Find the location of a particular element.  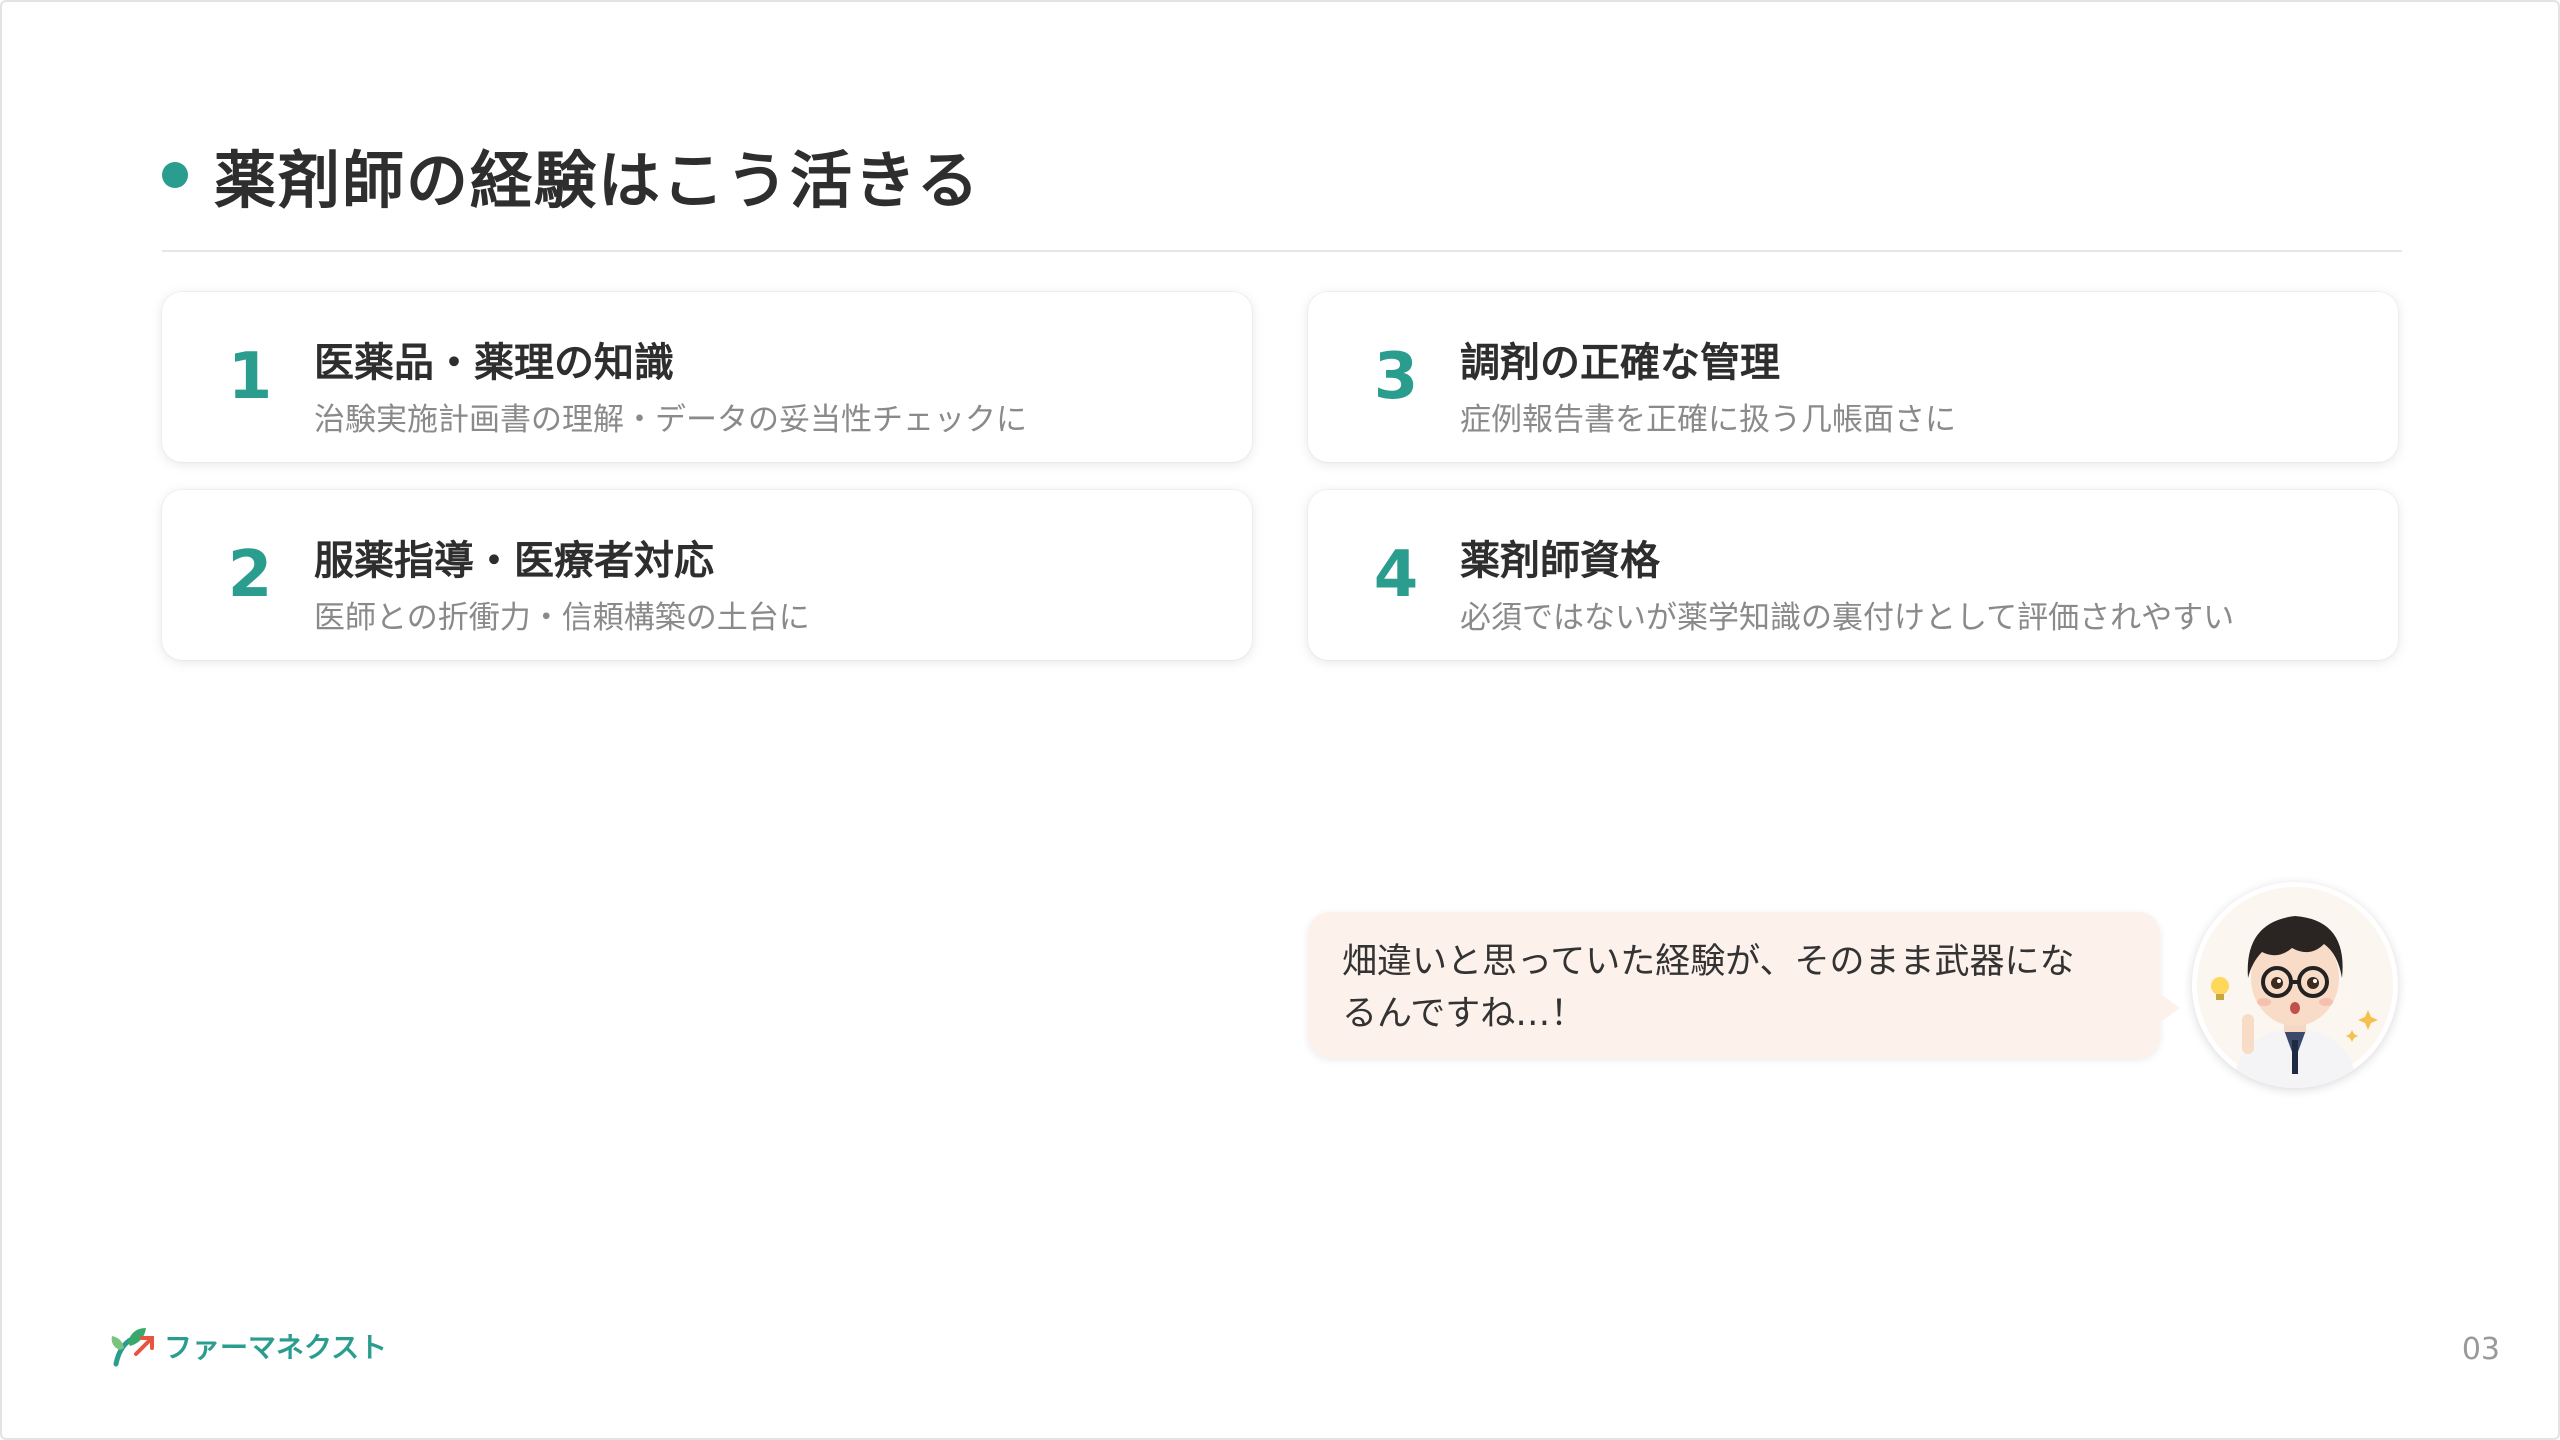

title-divider is located at coordinates (1282, 251).